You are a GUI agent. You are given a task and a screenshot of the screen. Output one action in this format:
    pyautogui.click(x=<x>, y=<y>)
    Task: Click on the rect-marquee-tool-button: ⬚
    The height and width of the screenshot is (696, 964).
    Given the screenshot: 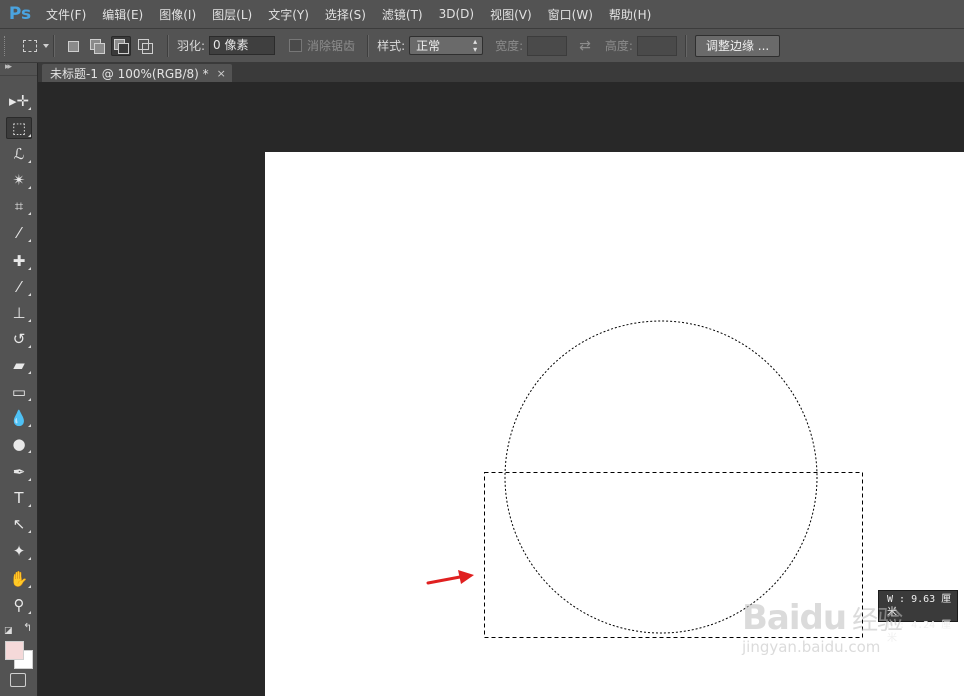 What is the action you would take?
    pyautogui.click(x=19, y=128)
    